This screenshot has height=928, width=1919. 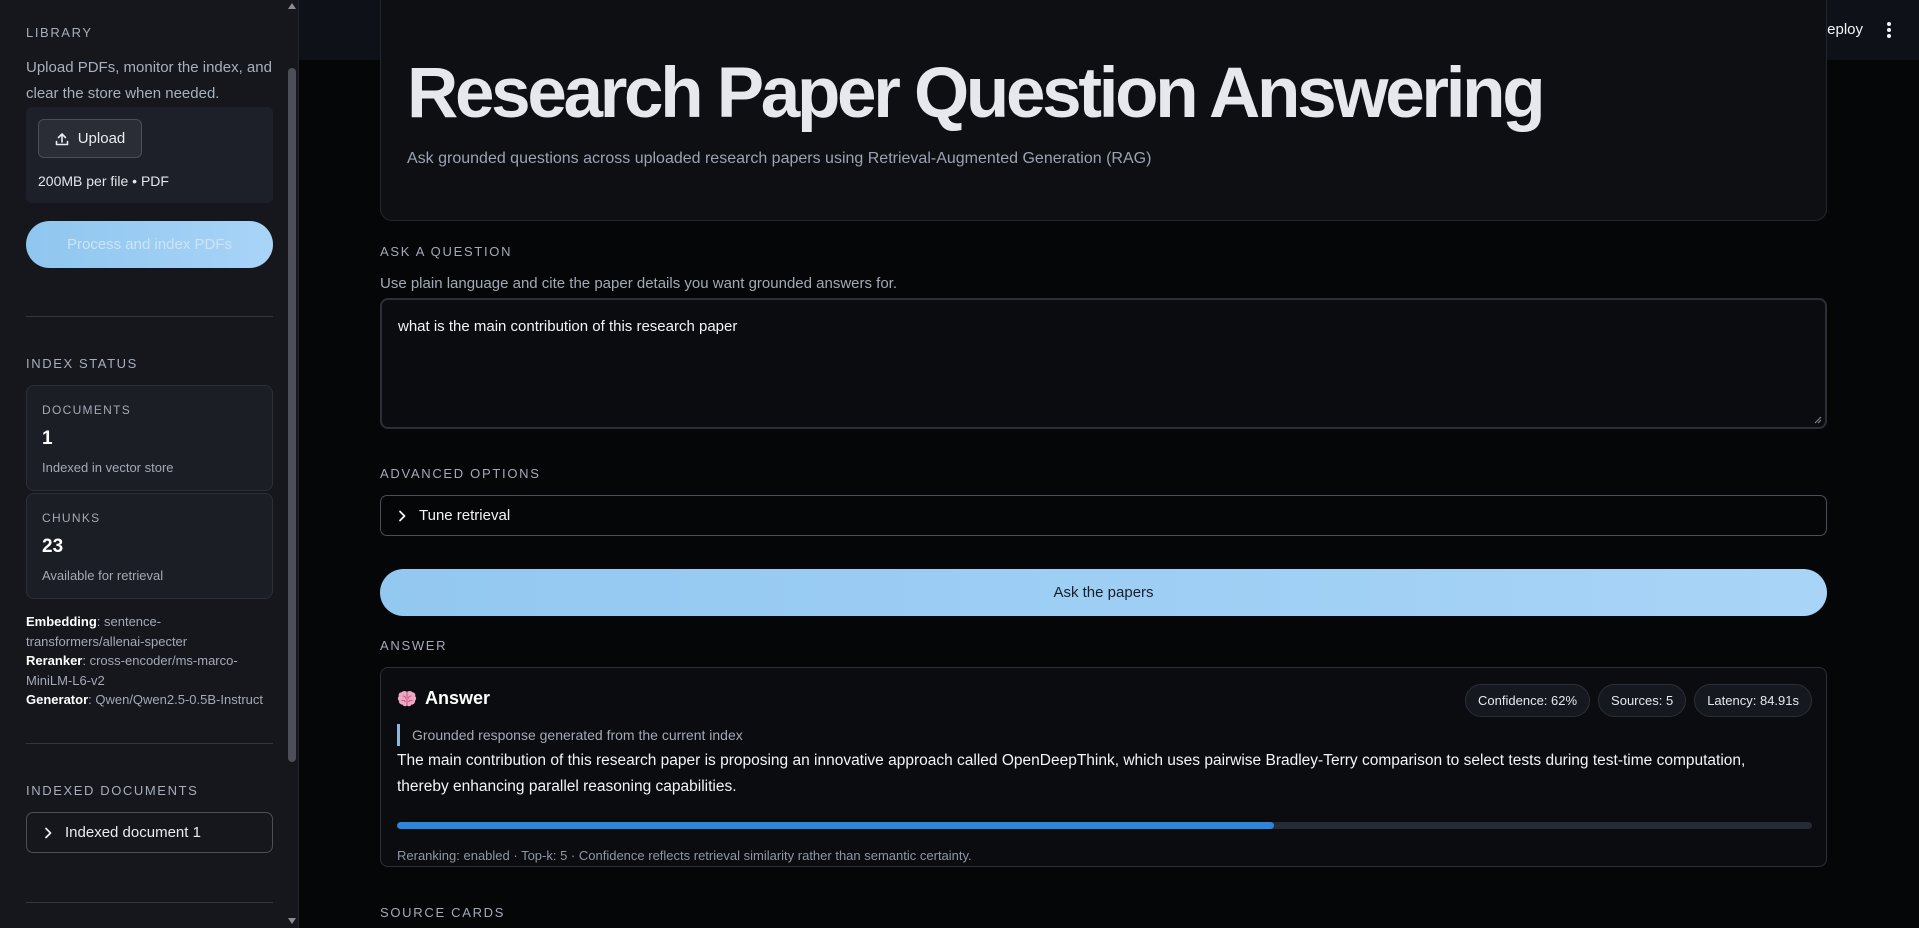 I want to click on latency-badge: Latency: 84.91s, so click(x=1753, y=700).